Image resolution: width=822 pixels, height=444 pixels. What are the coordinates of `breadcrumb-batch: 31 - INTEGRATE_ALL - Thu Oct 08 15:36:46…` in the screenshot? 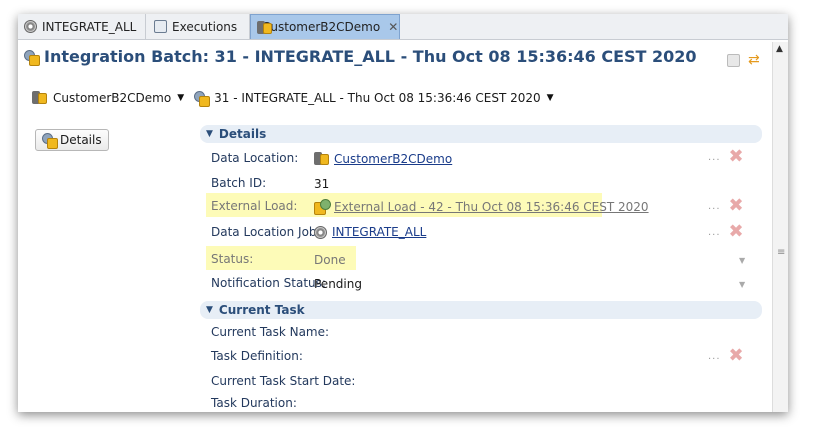 It's located at (377, 98).